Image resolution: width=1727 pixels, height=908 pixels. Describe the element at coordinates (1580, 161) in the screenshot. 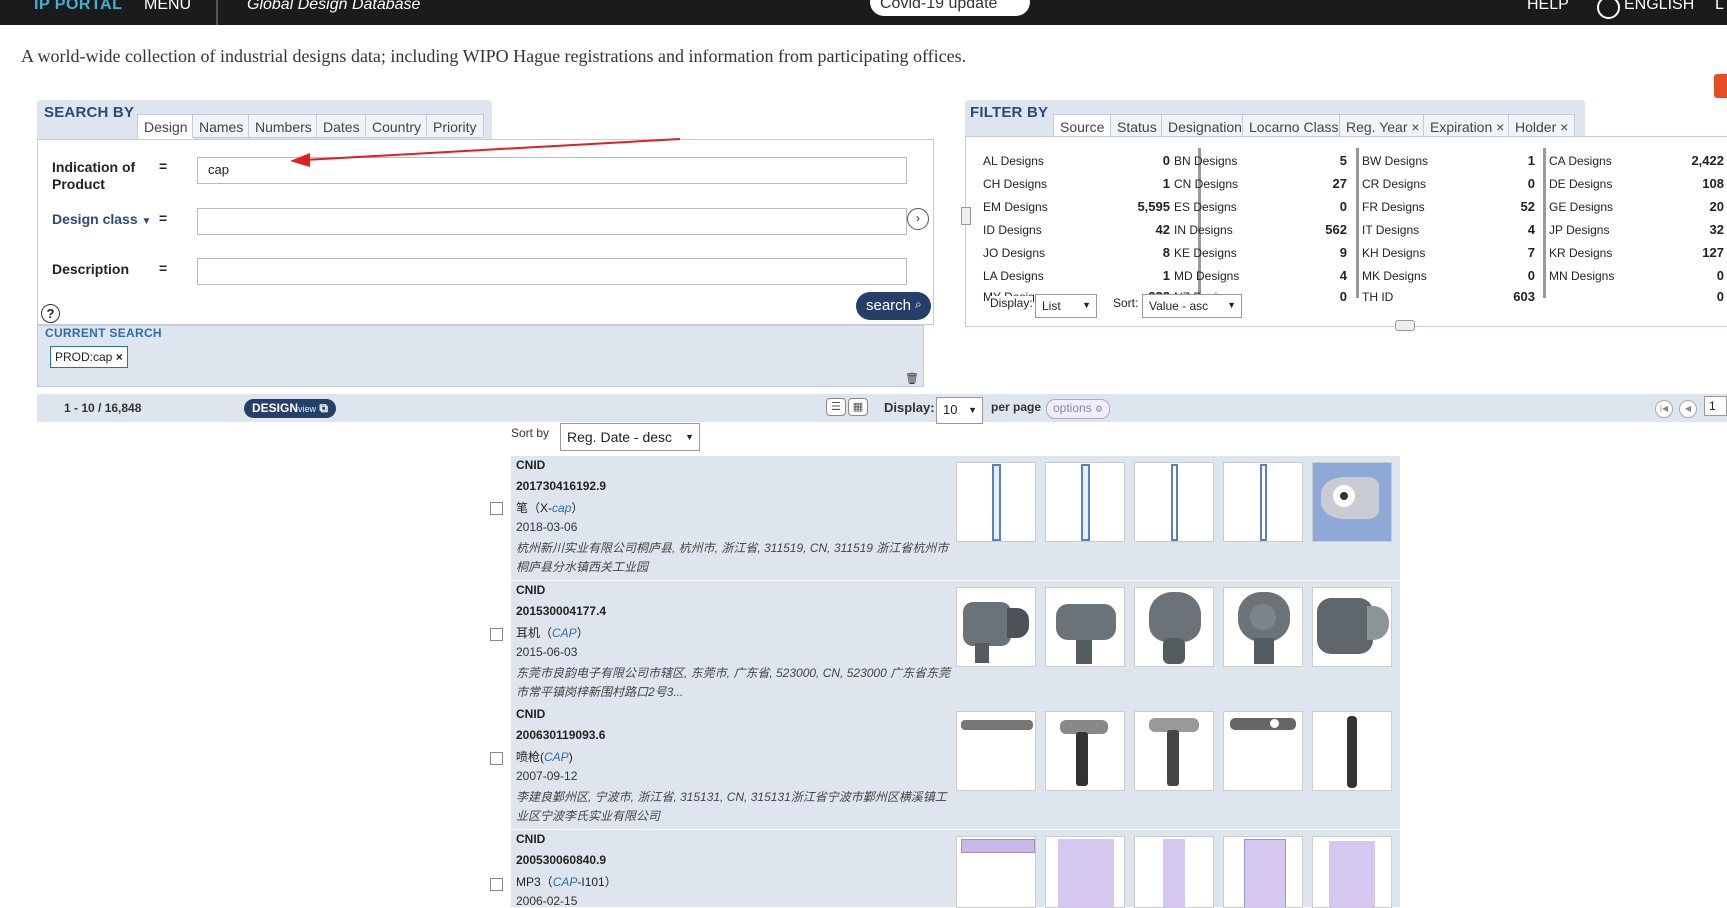

I see `filter-source-item: CA Designs` at that location.